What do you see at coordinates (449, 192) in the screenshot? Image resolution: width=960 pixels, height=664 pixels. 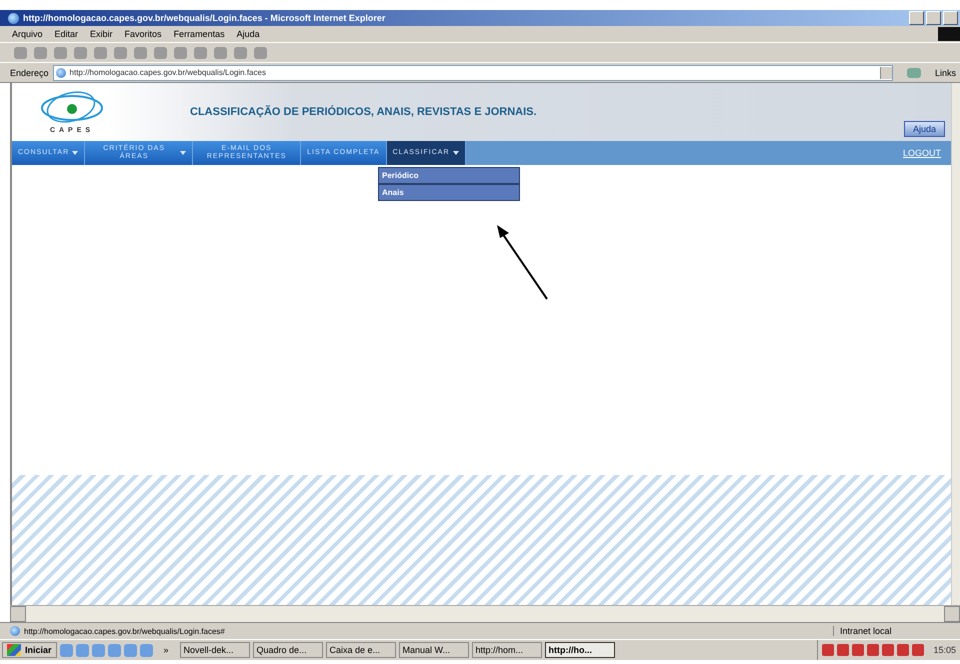 I see `dropdown-item: Anais` at bounding box center [449, 192].